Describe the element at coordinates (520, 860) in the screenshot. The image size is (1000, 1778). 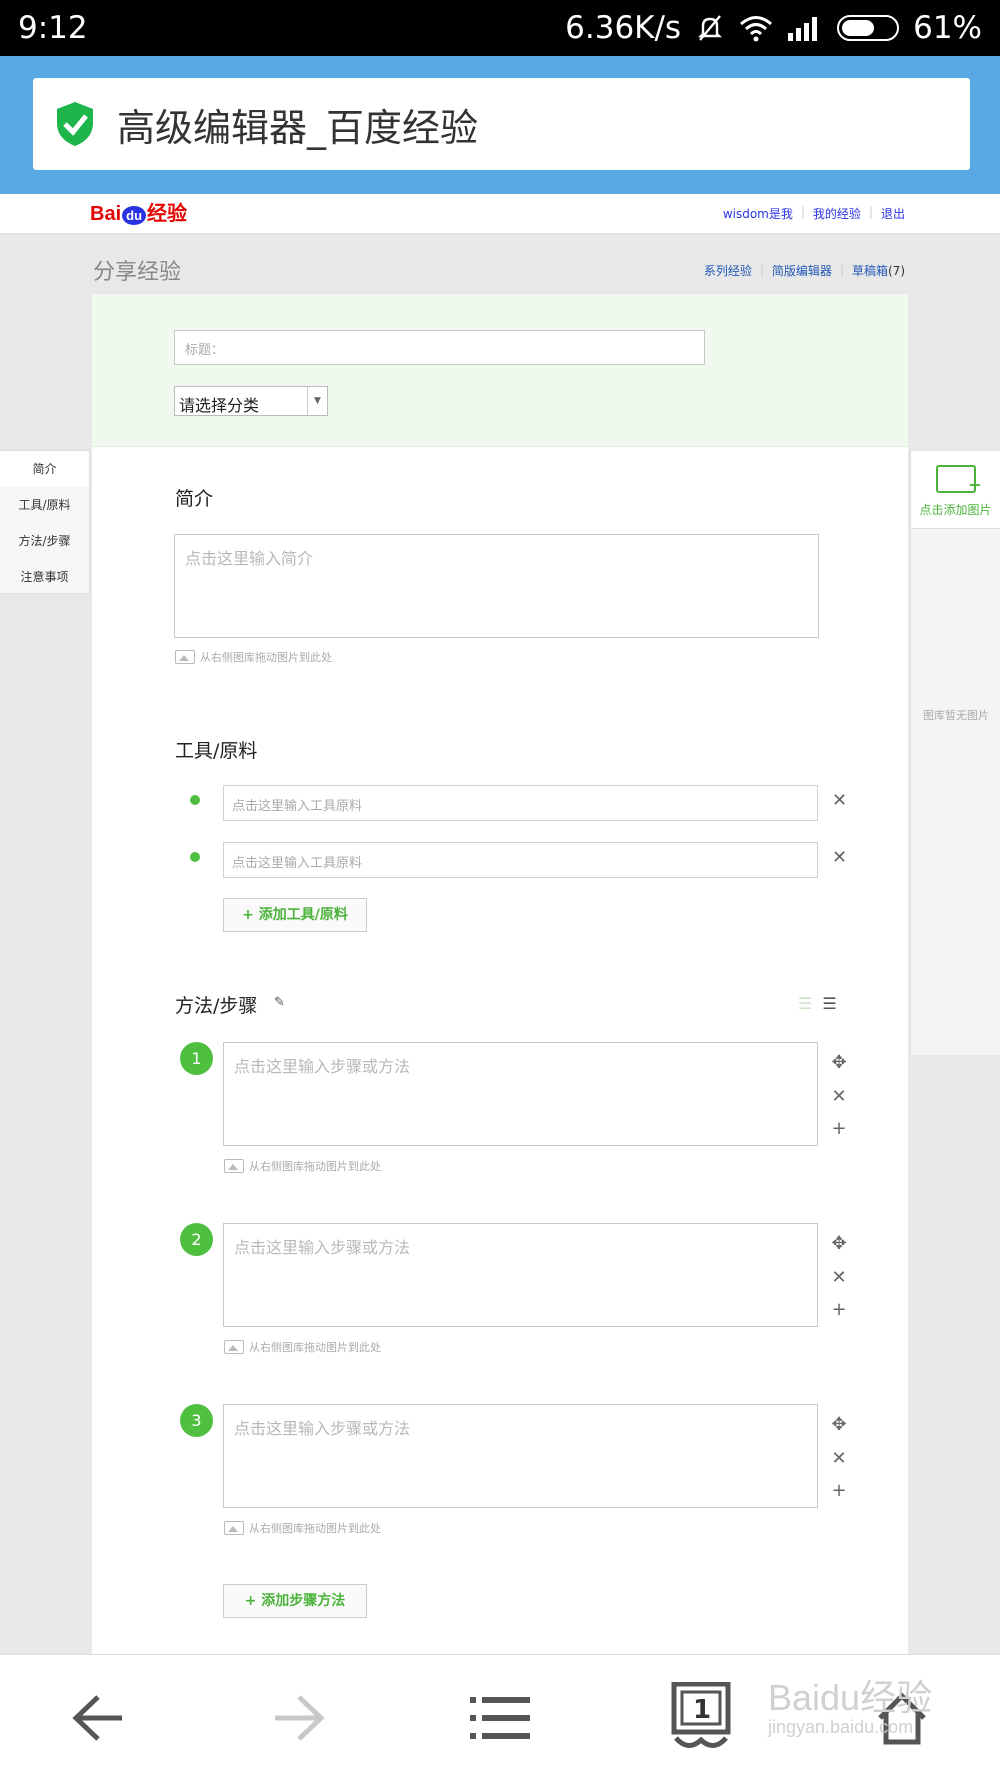
I see `tool-input-2: 点击这里输入工具原料` at that location.